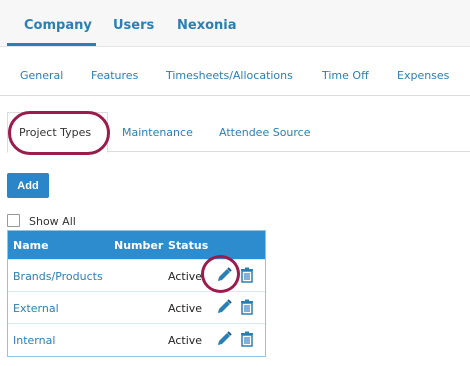 This screenshot has height=366, width=470. I want to click on inner-tabs-divider, so click(289, 151).